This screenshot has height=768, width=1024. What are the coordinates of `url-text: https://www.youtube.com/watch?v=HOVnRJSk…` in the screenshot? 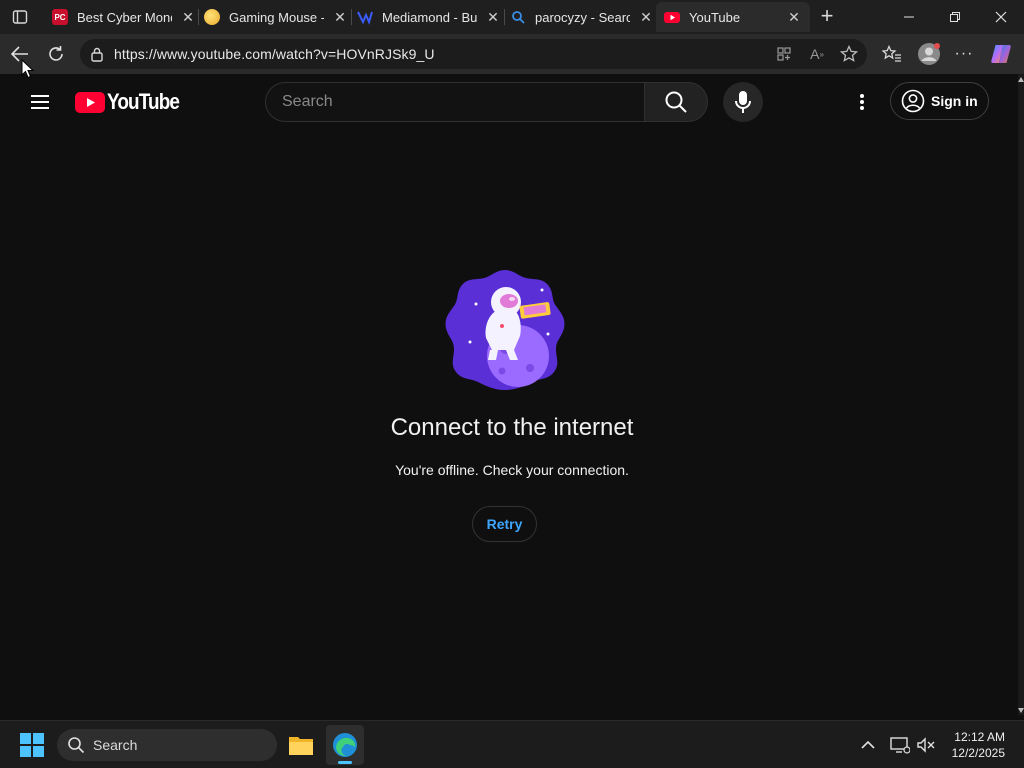 It's located at (274, 54).